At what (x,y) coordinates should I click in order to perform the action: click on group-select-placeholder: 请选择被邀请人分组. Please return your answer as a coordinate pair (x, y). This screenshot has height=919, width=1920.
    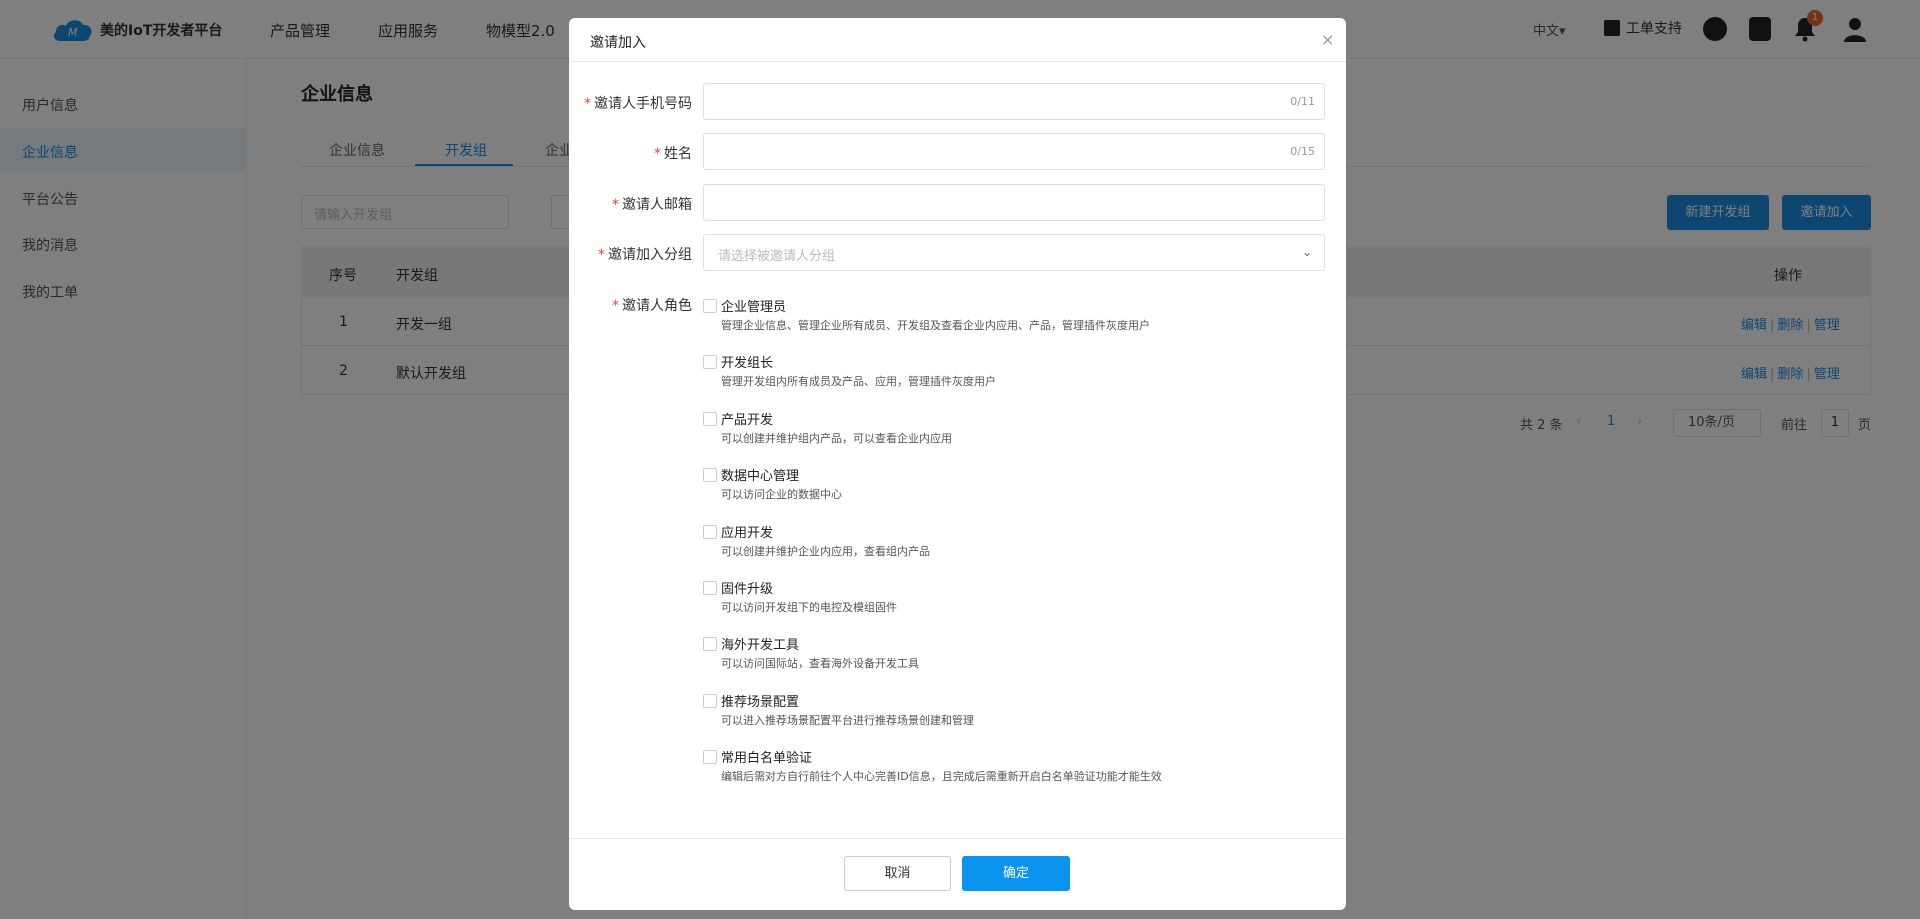
    Looking at the image, I should click on (777, 256).